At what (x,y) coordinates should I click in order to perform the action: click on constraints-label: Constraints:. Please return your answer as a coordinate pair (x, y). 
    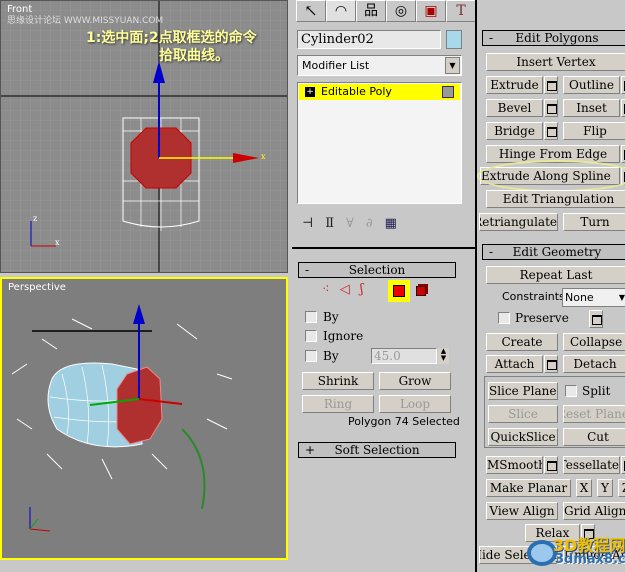
    Looking at the image, I should click on (535, 296).